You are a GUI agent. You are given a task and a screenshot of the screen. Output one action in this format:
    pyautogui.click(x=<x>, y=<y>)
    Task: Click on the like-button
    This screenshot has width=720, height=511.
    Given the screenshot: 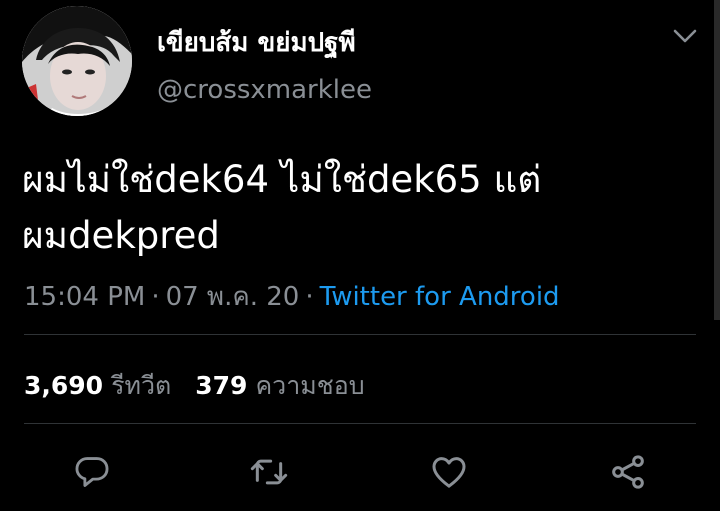 What is the action you would take?
    pyautogui.click(x=449, y=472)
    